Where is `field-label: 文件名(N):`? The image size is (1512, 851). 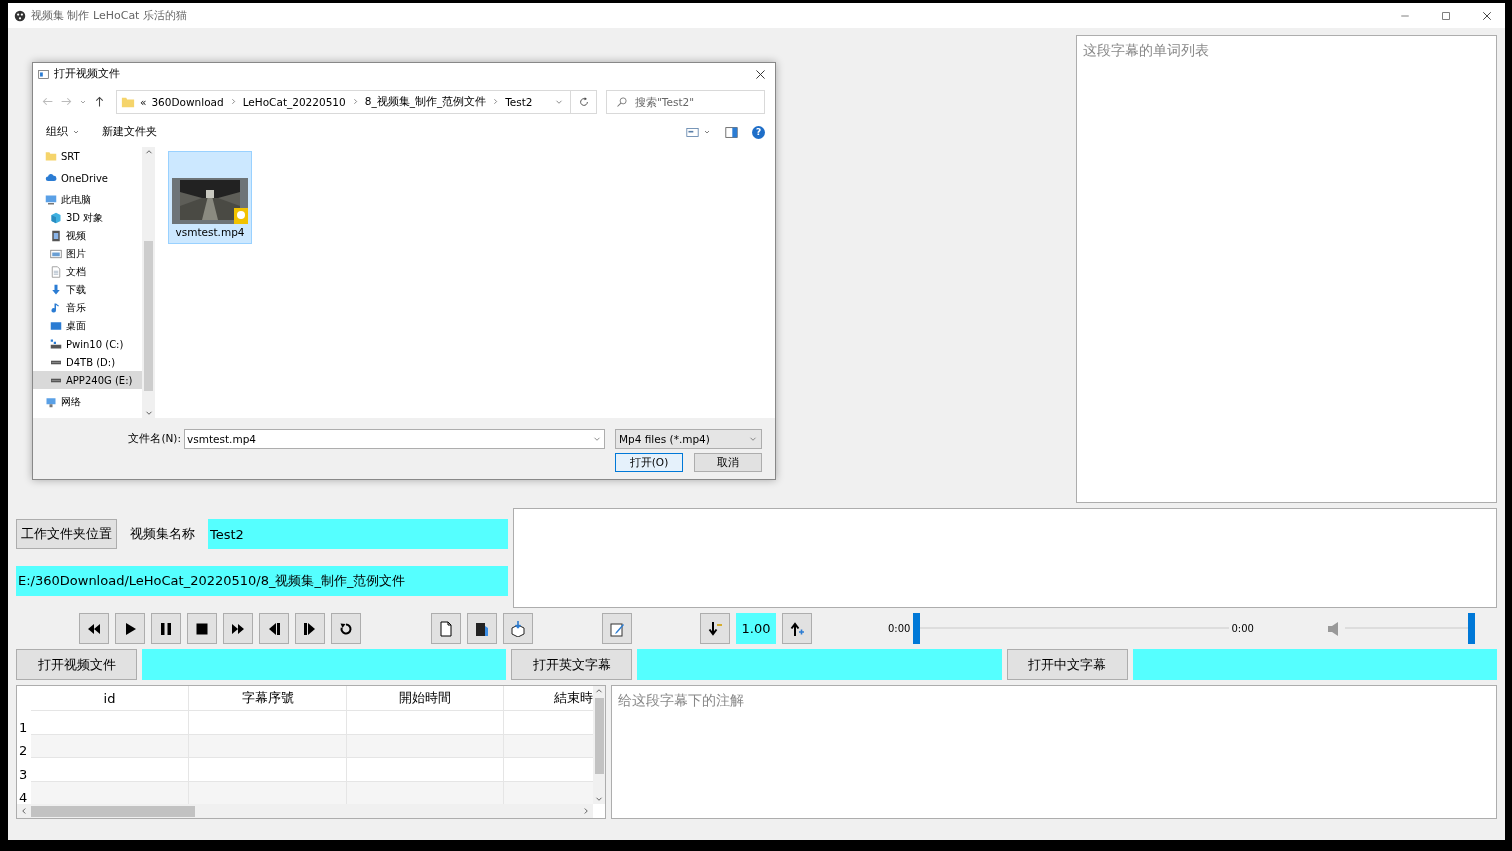 field-label: 文件名(N): is located at coordinates (154, 439).